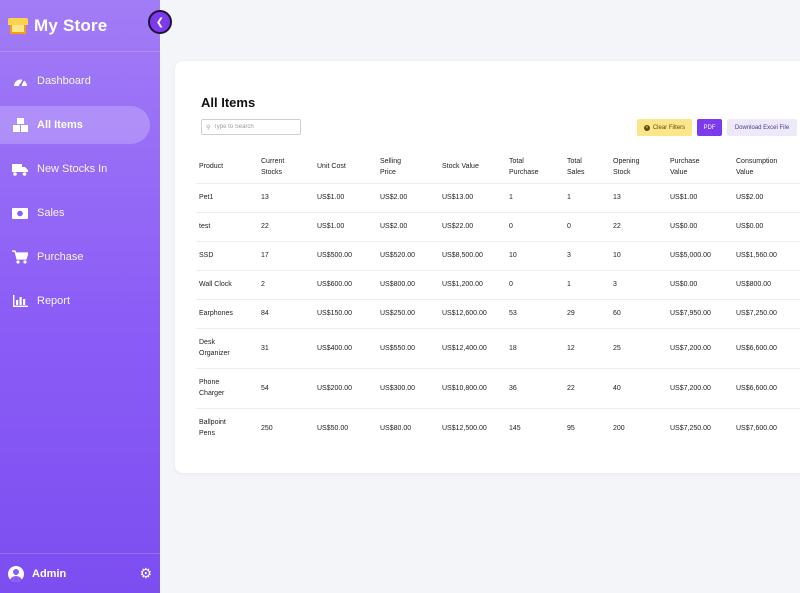  Describe the element at coordinates (286, 347) in the screenshot. I see `table-cell: 31` at that location.